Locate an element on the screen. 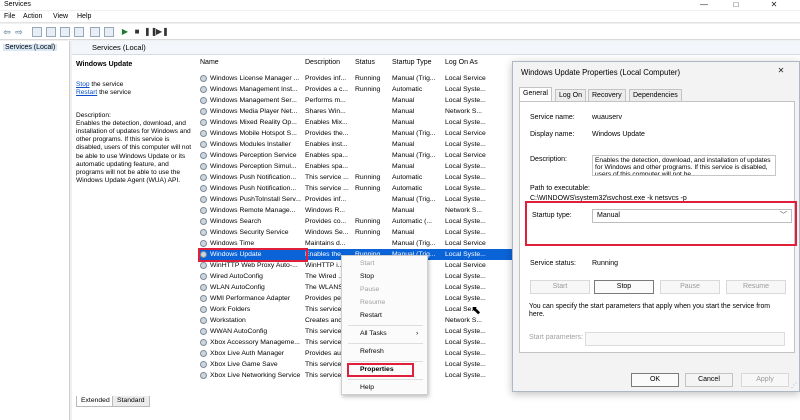 The height and width of the screenshot is (420, 800). stop-service-icon: ■ is located at coordinates (137, 32).